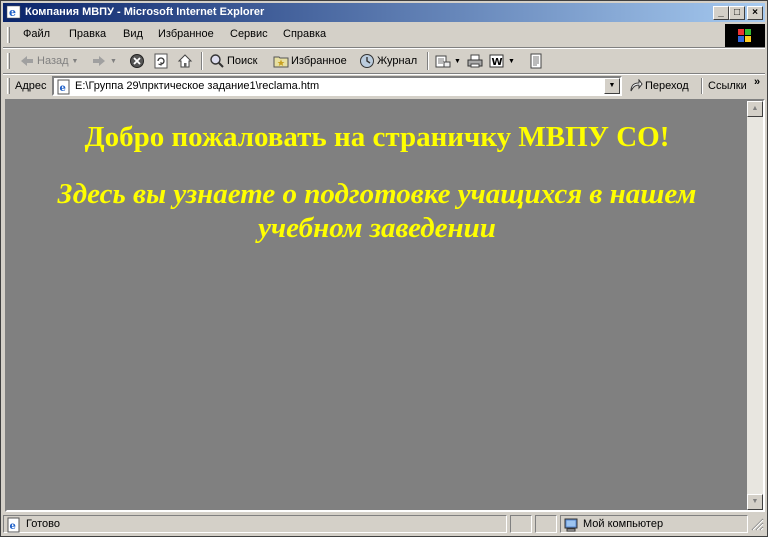  What do you see at coordinates (43, 524) in the screenshot?
I see `status-text: Готово` at bounding box center [43, 524].